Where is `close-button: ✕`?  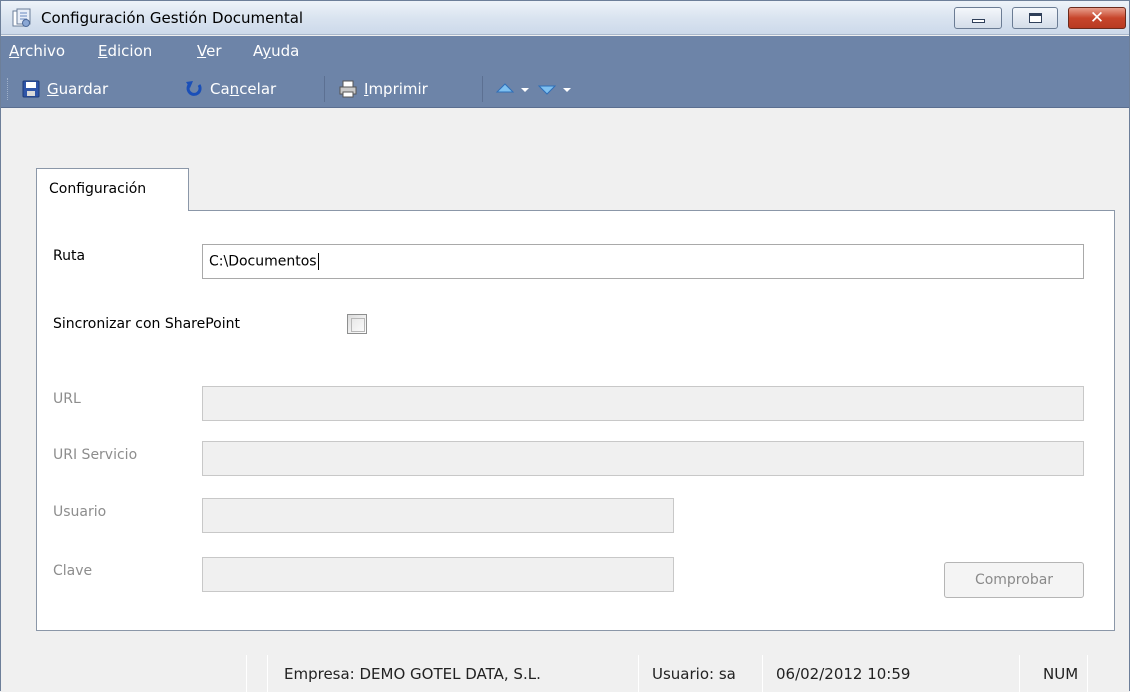
close-button: ✕ is located at coordinates (1097, 18).